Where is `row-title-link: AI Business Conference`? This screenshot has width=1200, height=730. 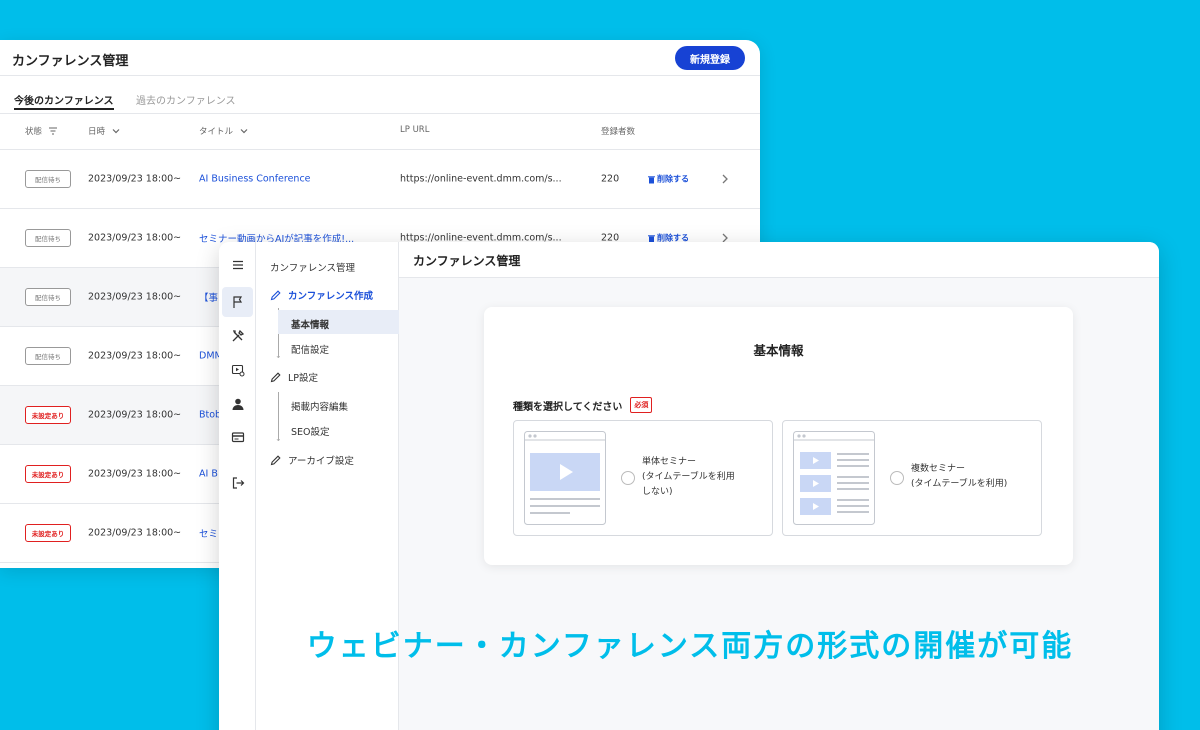 row-title-link: AI Business Conference is located at coordinates (291, 179).